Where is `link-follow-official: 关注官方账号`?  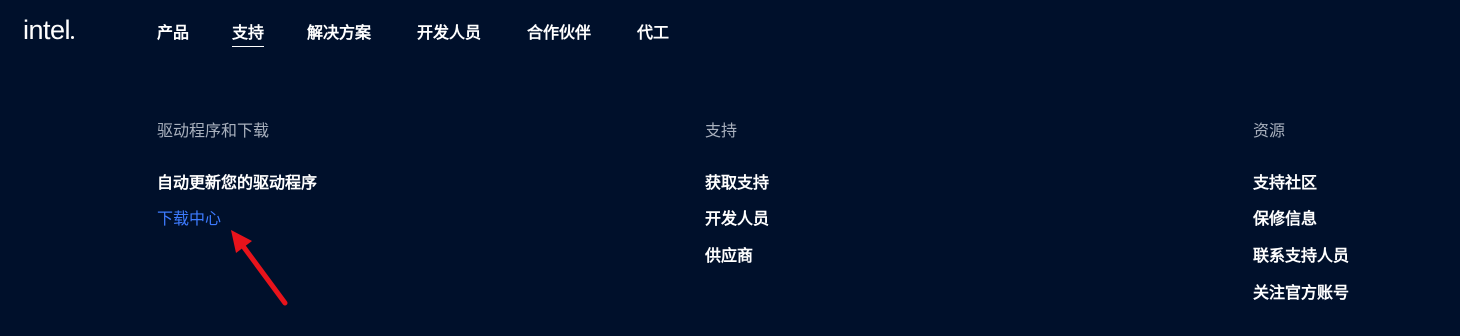 link-follow-official: 关注官方账号 is located at coordinates (1301, 293).